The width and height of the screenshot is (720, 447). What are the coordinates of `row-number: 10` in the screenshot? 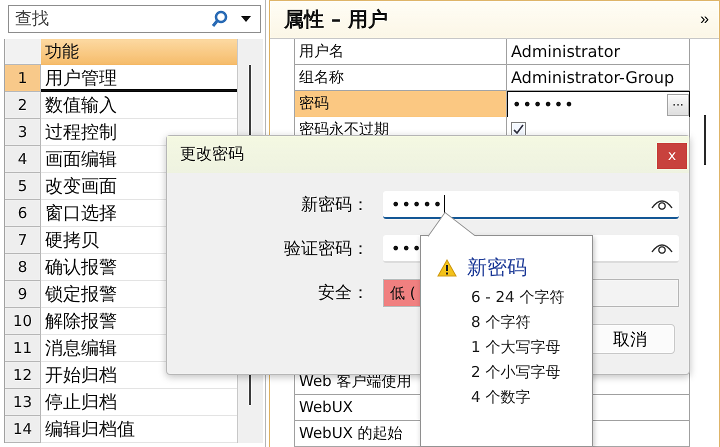 It's located at (23, 321).